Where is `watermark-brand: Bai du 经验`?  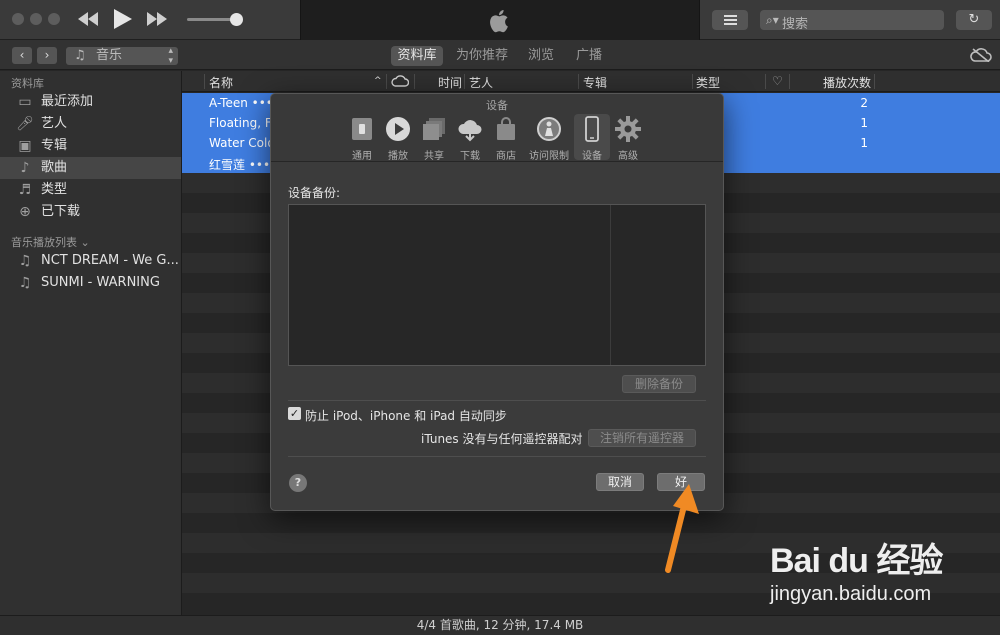
watermark-brand: Bai du 经验 is located at coordinates (856, 561).